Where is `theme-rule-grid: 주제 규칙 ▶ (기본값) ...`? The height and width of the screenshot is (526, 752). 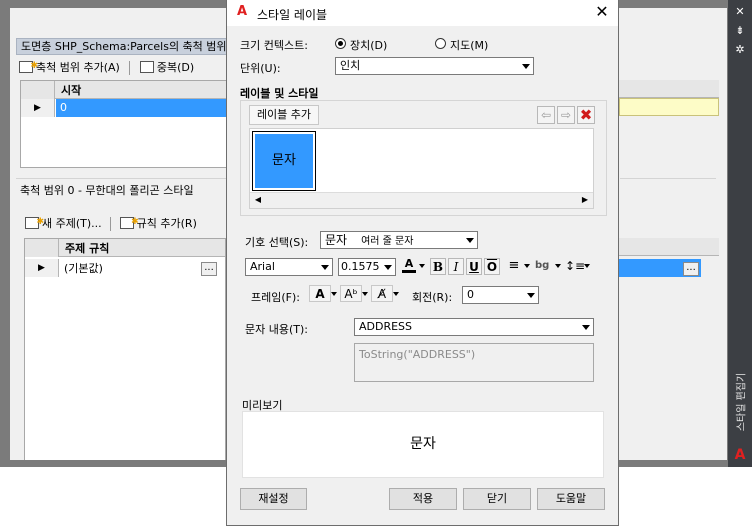 theme-rule-grid: 주제 규칙 ▶ (기본값) ... is located at coordinates (125, 349).